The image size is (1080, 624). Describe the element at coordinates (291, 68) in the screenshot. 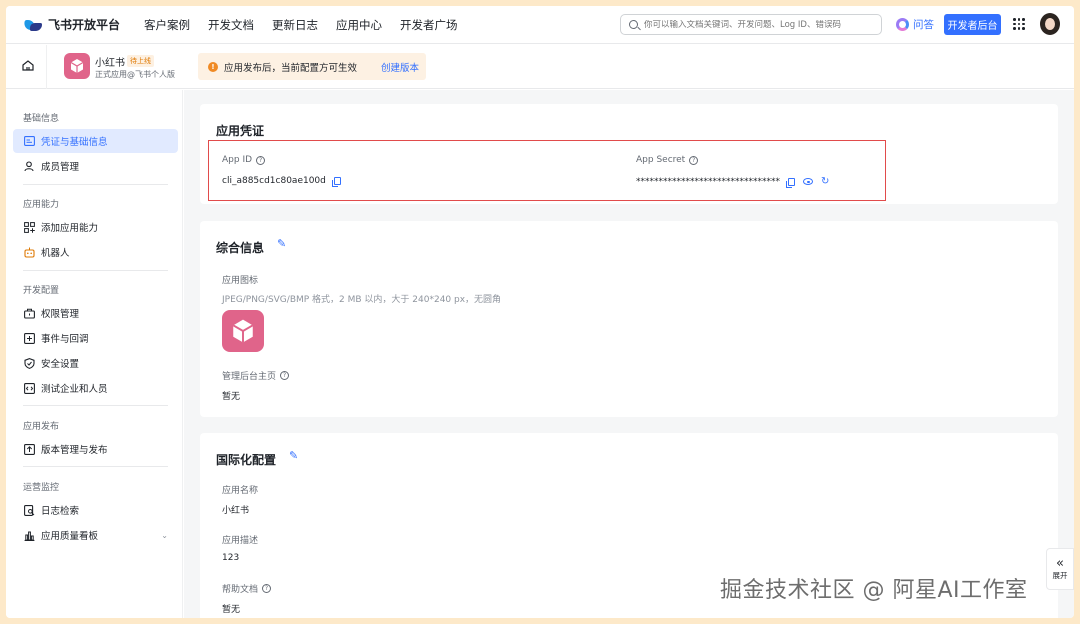

I see `notice-text: 应用发布后，当前配置方可生效` at that location.